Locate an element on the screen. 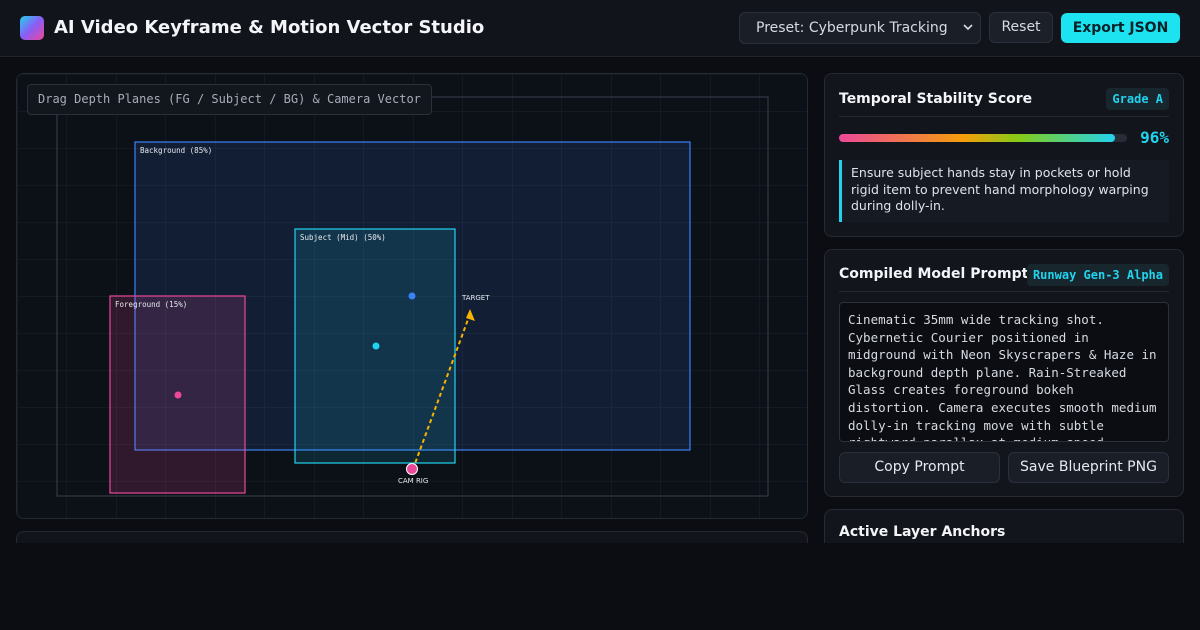  app-title: AI Video Keyframe & Motion Vector Studio is located at coordinates (269, 27).